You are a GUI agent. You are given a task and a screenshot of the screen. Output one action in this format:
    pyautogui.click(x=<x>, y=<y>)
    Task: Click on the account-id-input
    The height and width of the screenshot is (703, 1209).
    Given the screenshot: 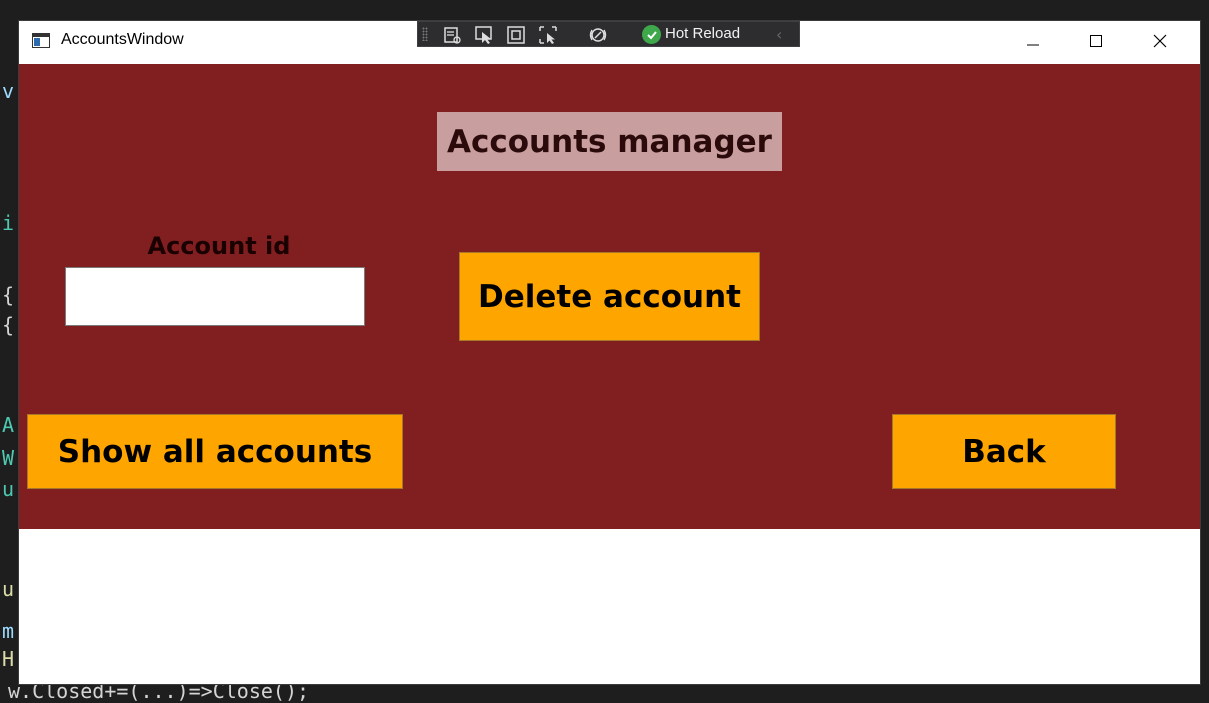 What is the action you would take?
    pyautogui.click(x=215, y=296)
    